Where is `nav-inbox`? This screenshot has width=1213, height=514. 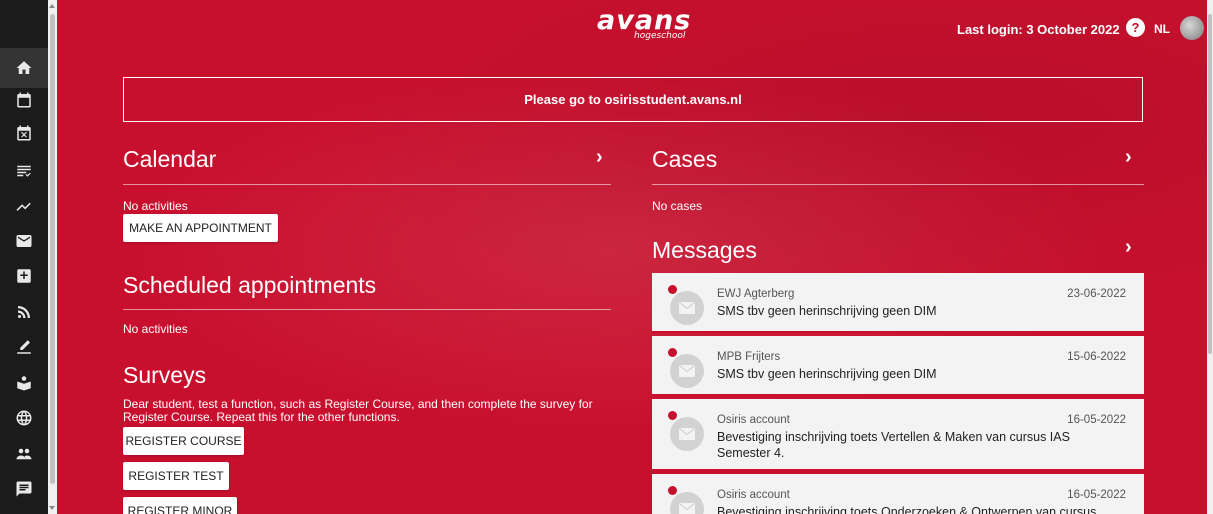 nav-inbox is located at coordinates (24, 276).